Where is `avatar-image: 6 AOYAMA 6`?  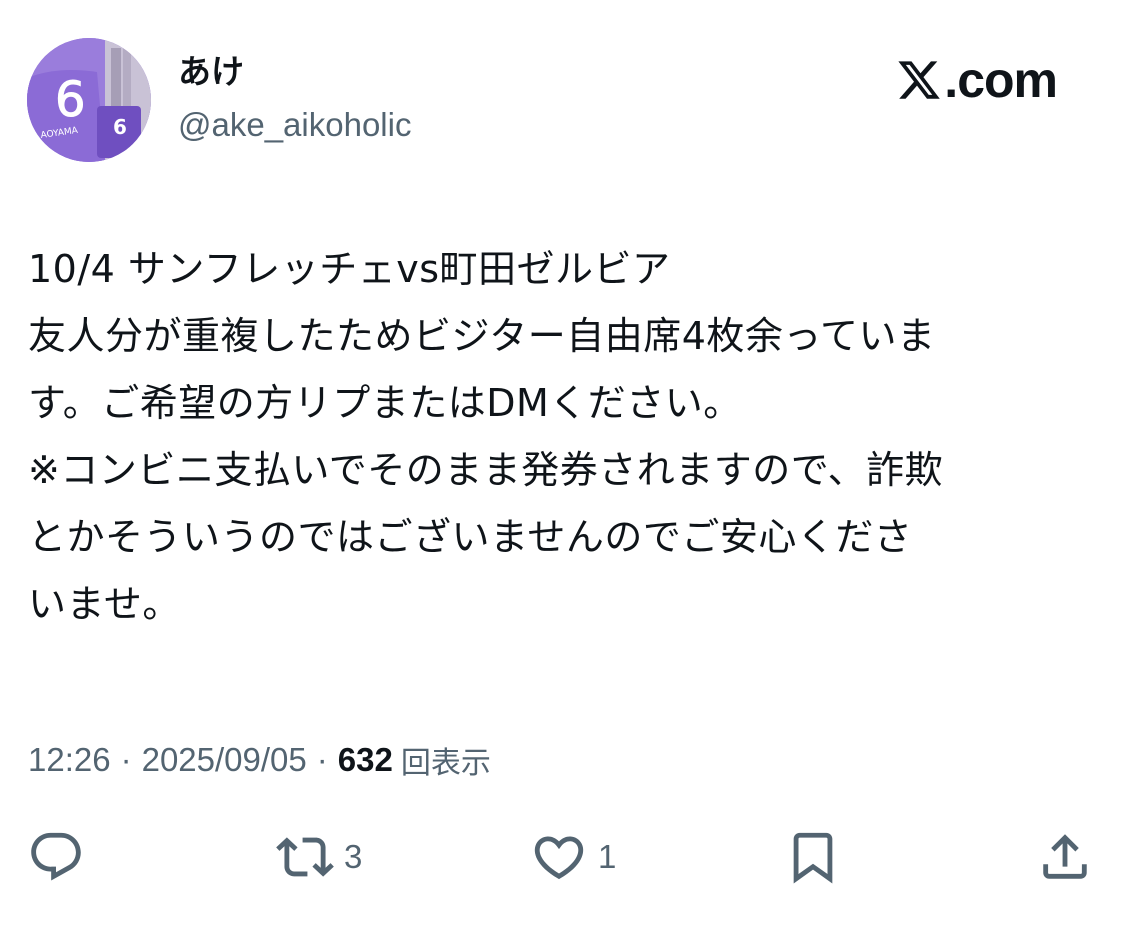 avatar-image: 6 AOYAMA 6 is located at coordinates (89, 100).